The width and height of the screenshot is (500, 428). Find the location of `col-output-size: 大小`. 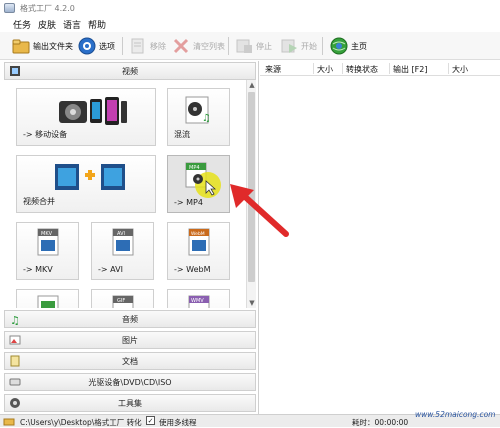

col-output-size: 大小 is located at coordinates (460, 69).